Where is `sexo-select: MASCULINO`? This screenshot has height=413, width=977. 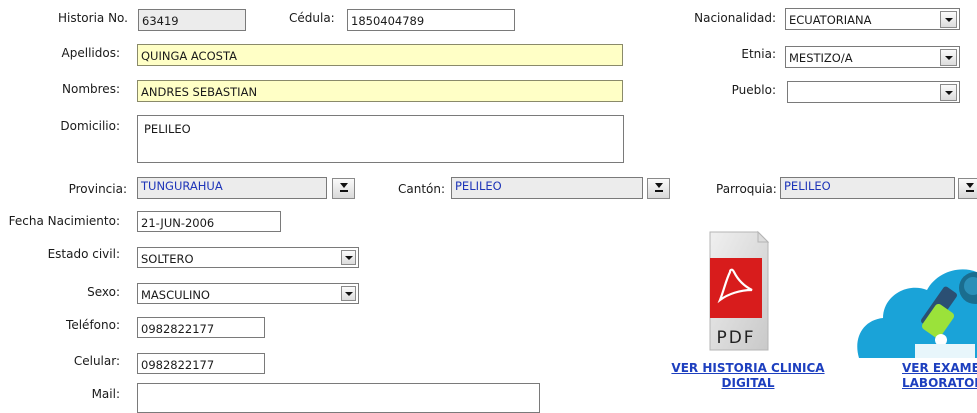
sexo-select: MASCULINO is located at coordinates (248, 293).